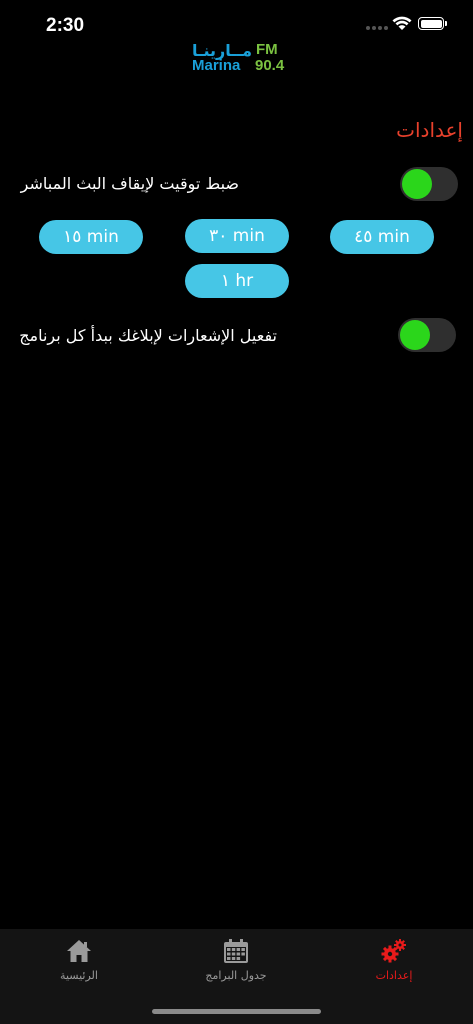  I want to click on timer-1-hr-button: ١ hr, so click(237, 281).